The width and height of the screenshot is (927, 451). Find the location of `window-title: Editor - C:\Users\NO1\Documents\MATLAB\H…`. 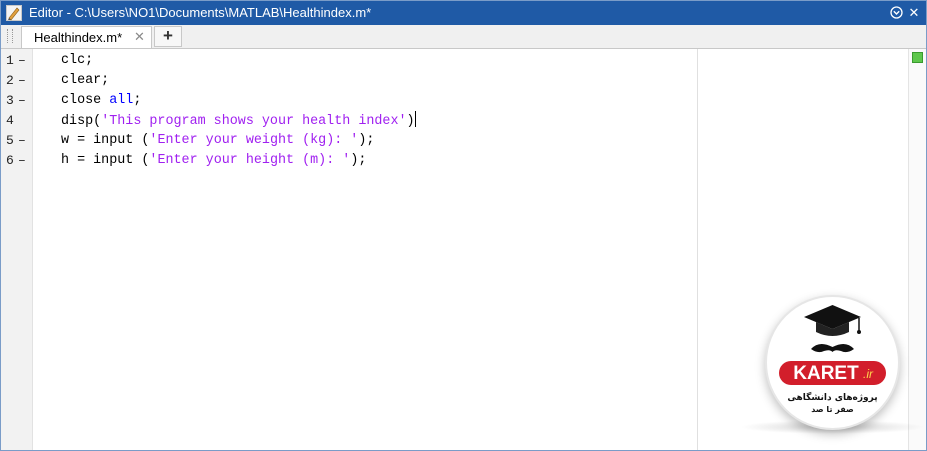

window-title: Editor - C:\Users\NO1\Documents\MATLAB\H… is located at coordinates (200, 12).